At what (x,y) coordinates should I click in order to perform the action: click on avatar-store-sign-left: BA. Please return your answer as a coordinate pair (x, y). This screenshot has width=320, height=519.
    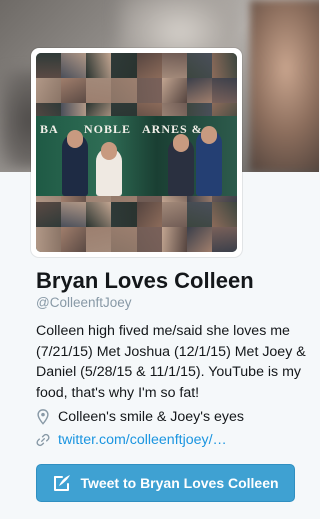
    Looking at the image, I should click on (49, 129).